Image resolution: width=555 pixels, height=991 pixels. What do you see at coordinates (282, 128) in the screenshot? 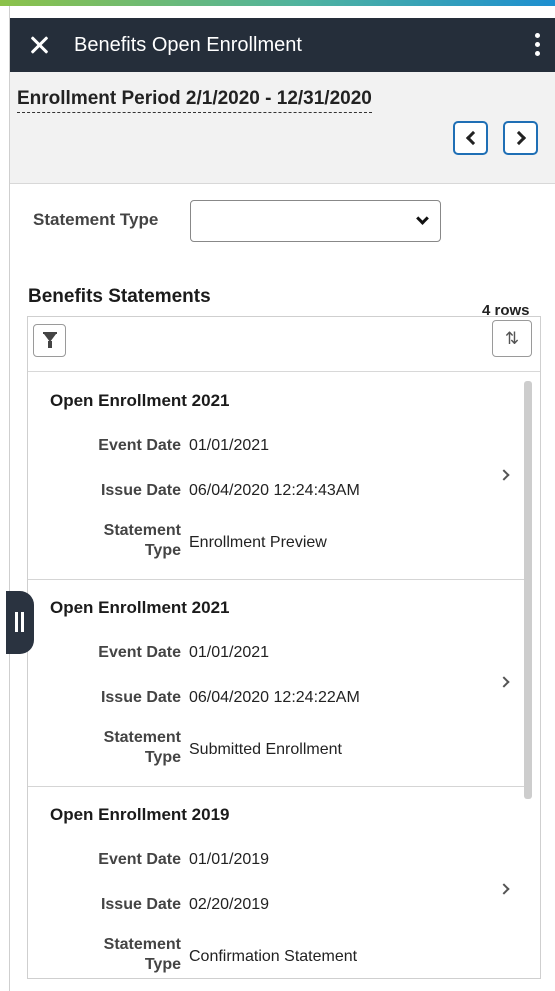
I see `enrollment-period-bar: Enrollment Period 2/1/2020 - 12/31/2020` at bounding box center [282, 128].